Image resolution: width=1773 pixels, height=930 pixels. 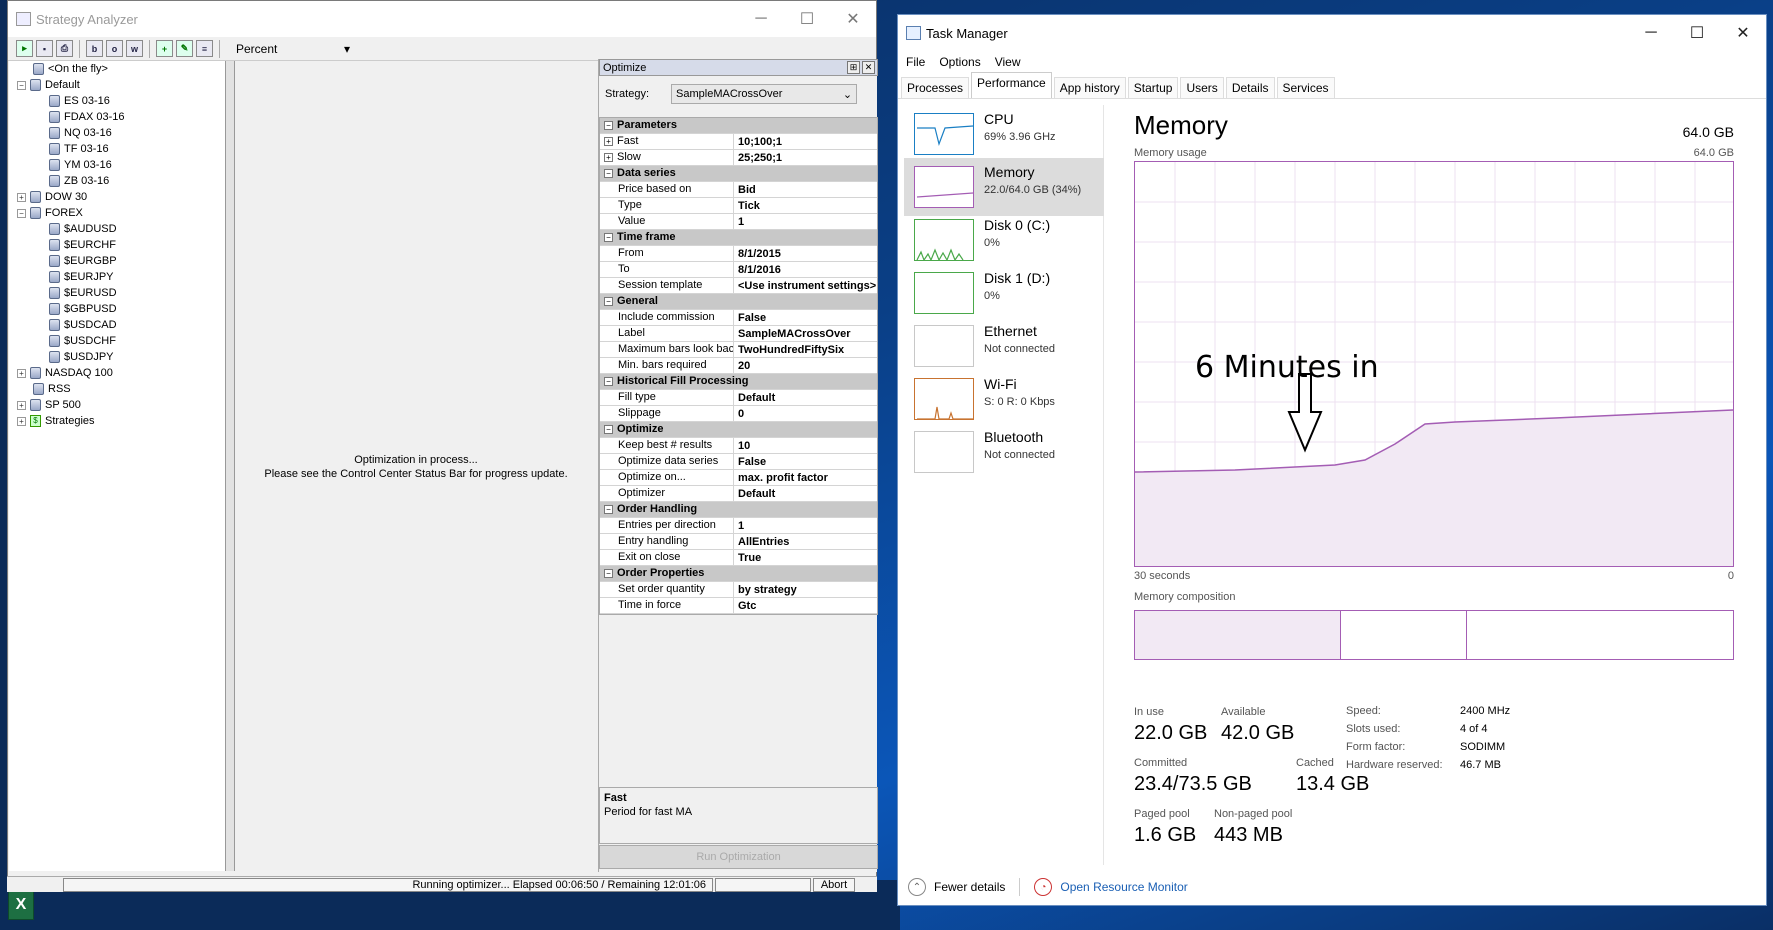 I want to click on resource-item: Disk 1 (D:) 0%, so click(x=1004, y=293).